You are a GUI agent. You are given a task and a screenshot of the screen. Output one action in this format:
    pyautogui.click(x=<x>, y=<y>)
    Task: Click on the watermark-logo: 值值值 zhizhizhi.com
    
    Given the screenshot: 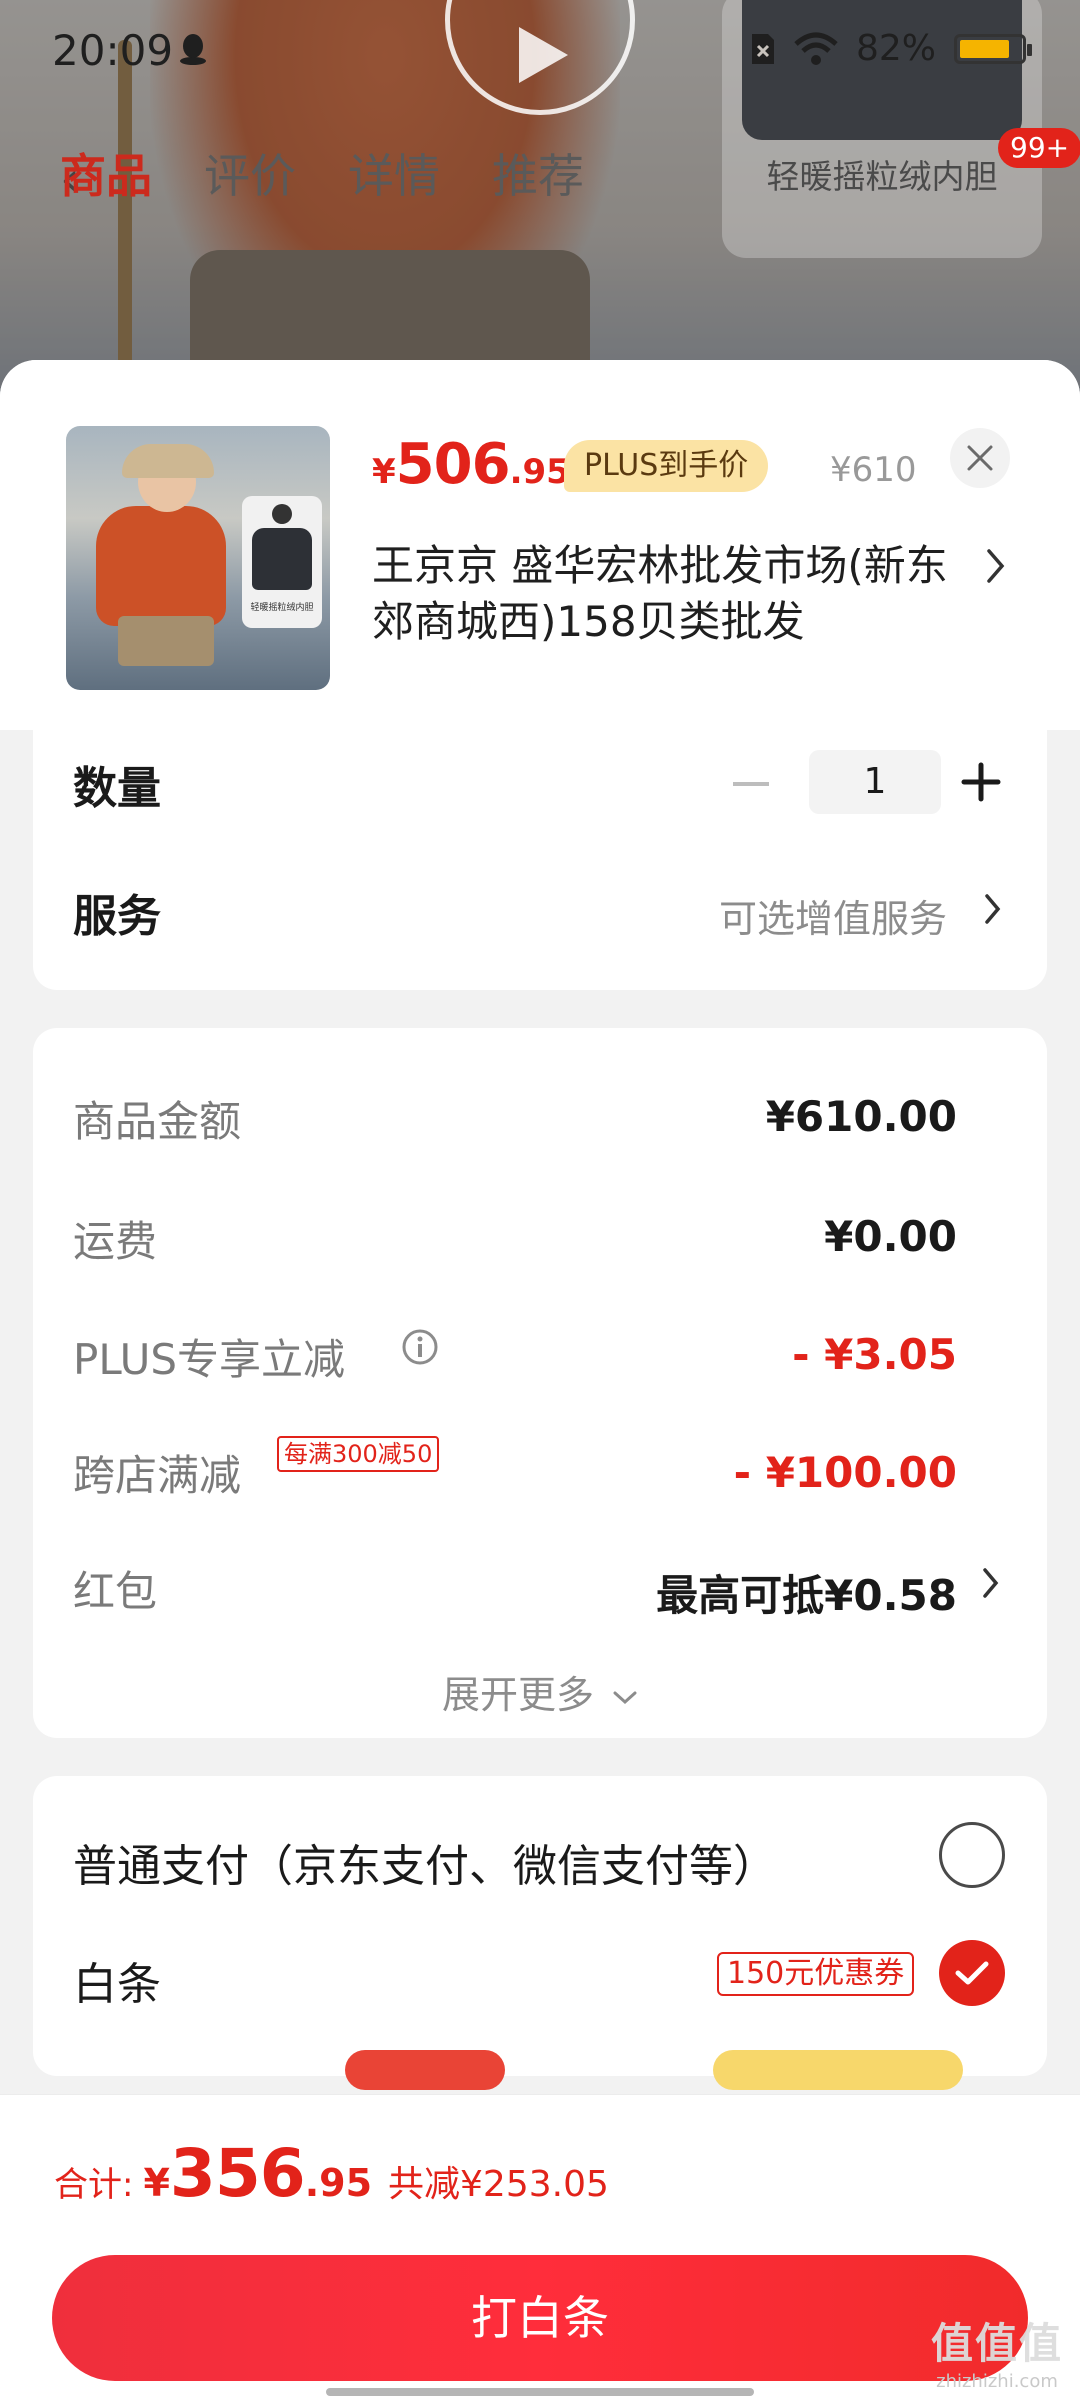 What is the action you would take?
    pyautogui.click(x=997, y=2351)
    